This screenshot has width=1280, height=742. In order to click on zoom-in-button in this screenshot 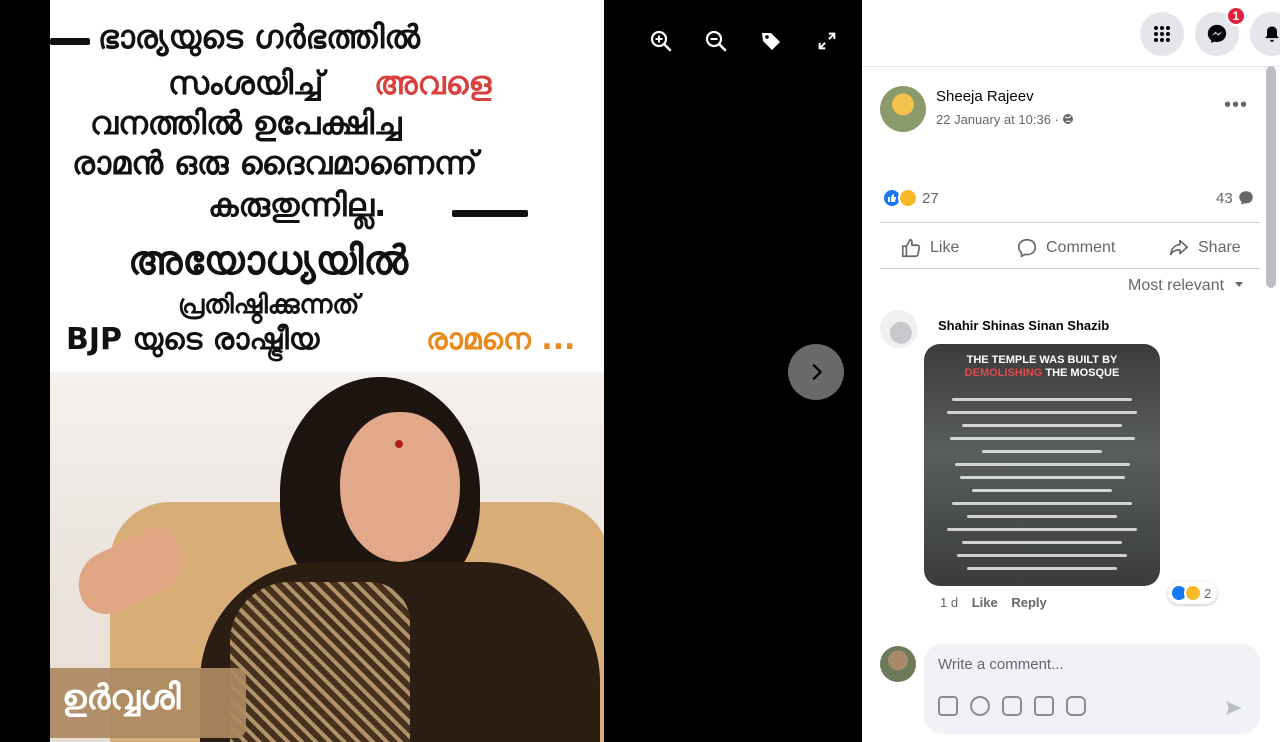, I will do `click(661, 41)`.